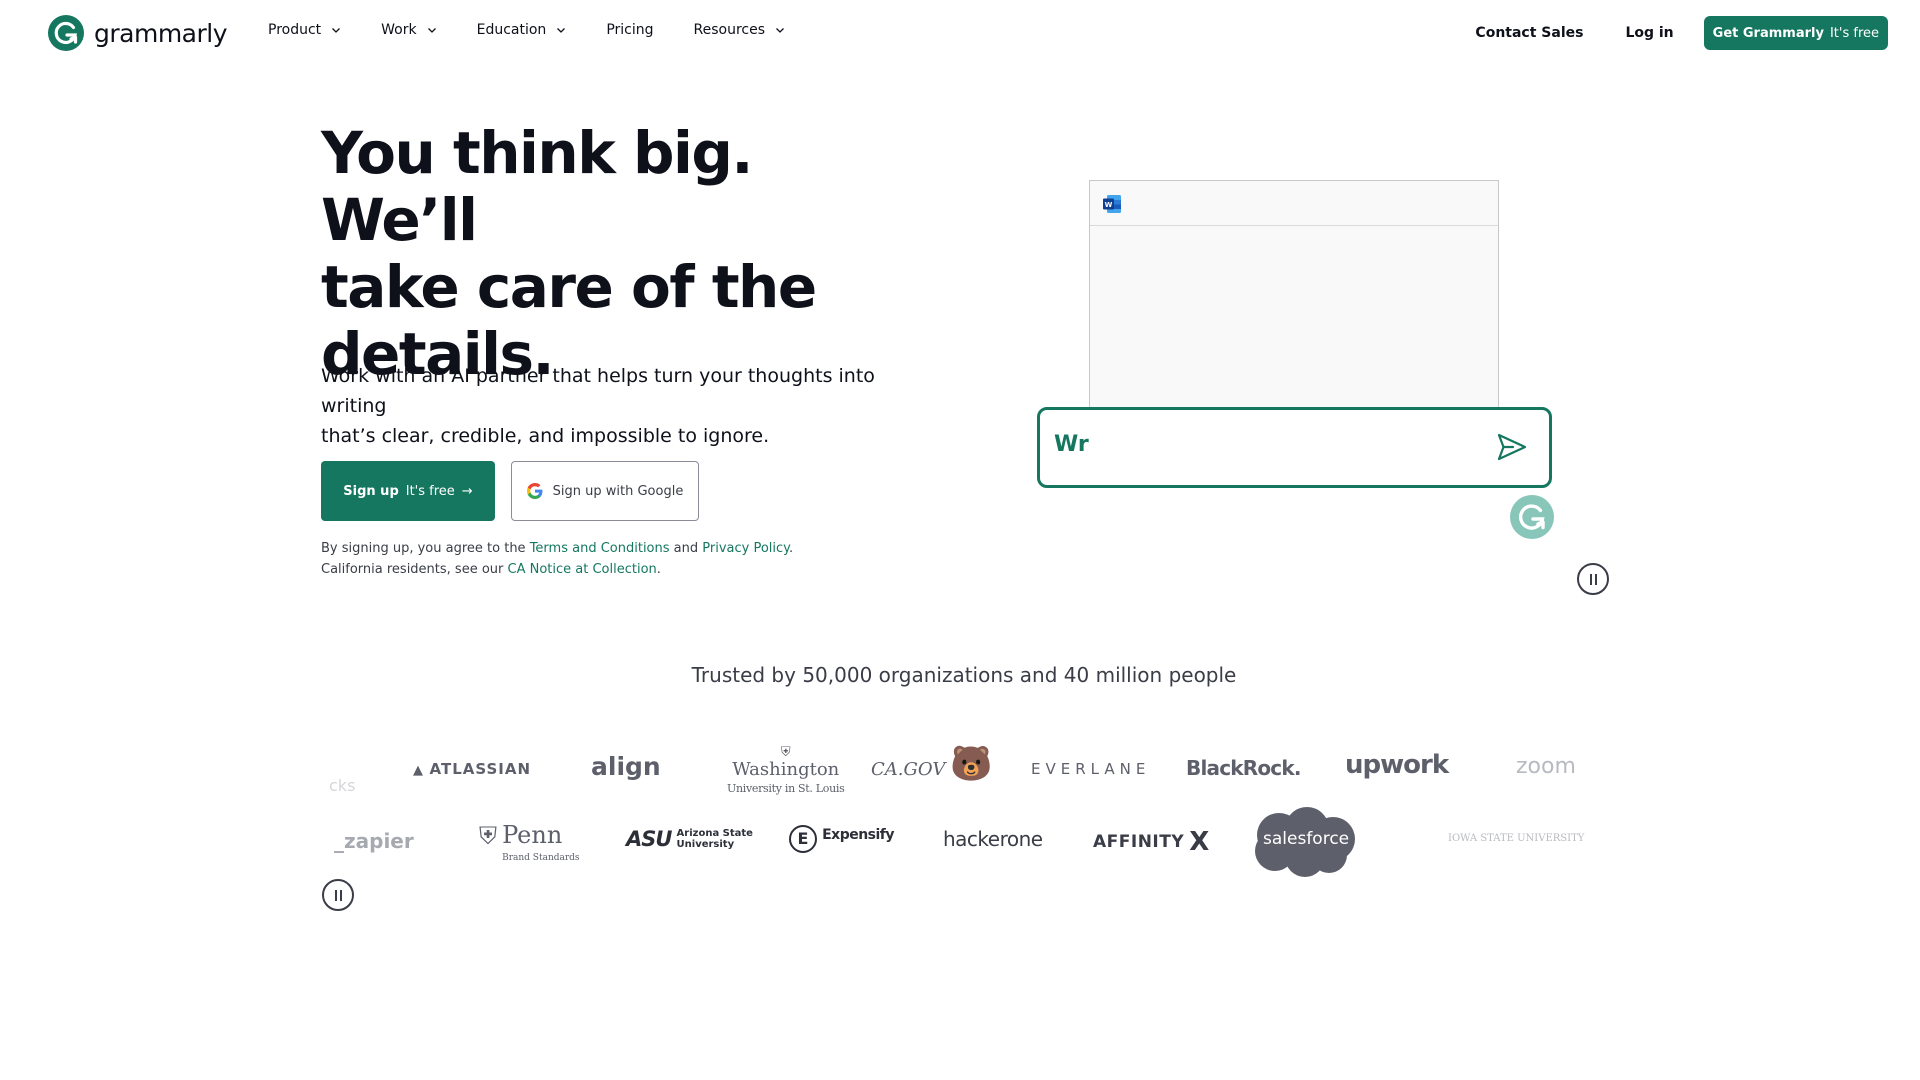 This screenshot has width=1920, height=1080. What do you see at coordinates (1593, 579) in the screenshot?
I see `demo-pause-button` at bounding box center [1593, 579].